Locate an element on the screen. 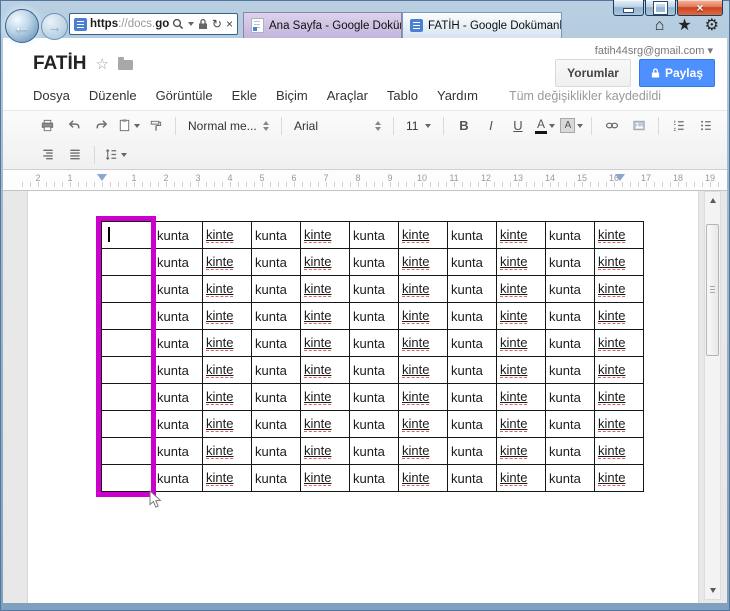 The width and height of the screenshot is (730, 611). address-bar: https://docs.goo... ↻ × is located at coordinates (153, 24).